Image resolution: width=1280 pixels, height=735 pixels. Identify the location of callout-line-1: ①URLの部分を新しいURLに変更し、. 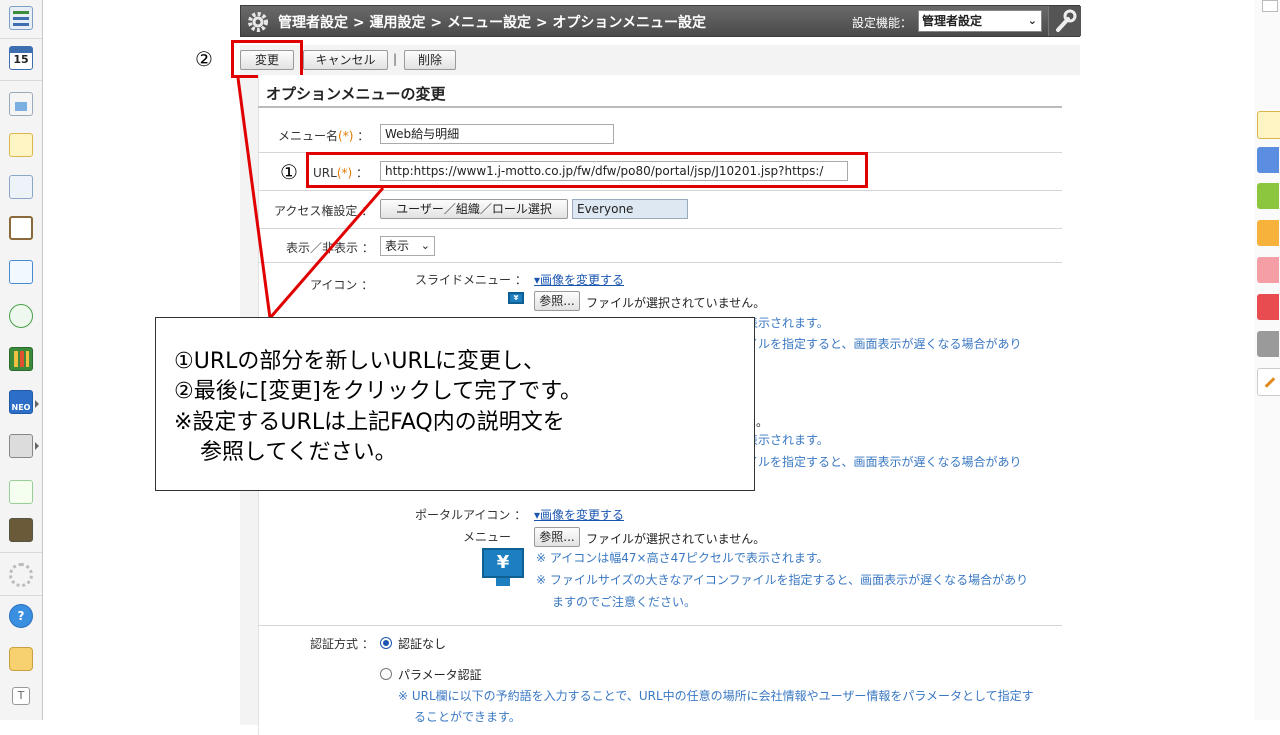
(360, 361).